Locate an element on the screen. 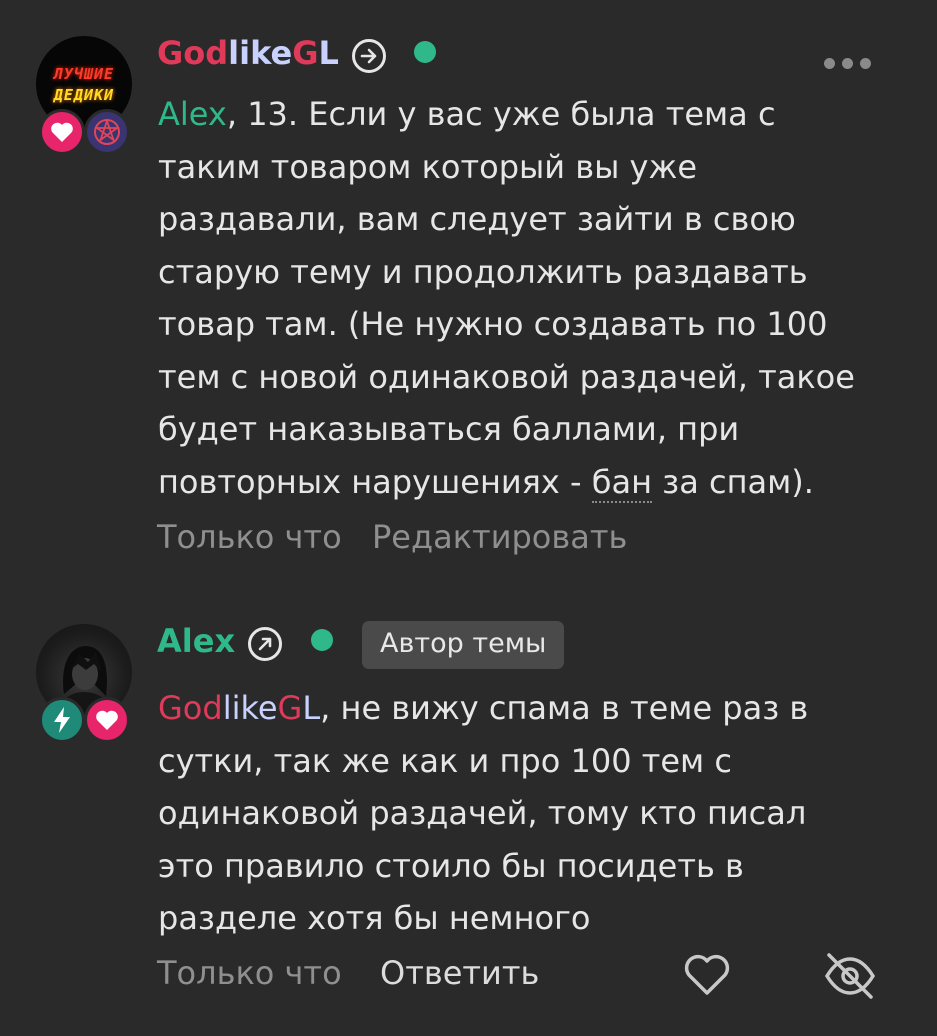 Image resolution: width=937 pixels, height=1036 pixels. arrow-up-right-circle-icon is located at coordinates (265, 644).